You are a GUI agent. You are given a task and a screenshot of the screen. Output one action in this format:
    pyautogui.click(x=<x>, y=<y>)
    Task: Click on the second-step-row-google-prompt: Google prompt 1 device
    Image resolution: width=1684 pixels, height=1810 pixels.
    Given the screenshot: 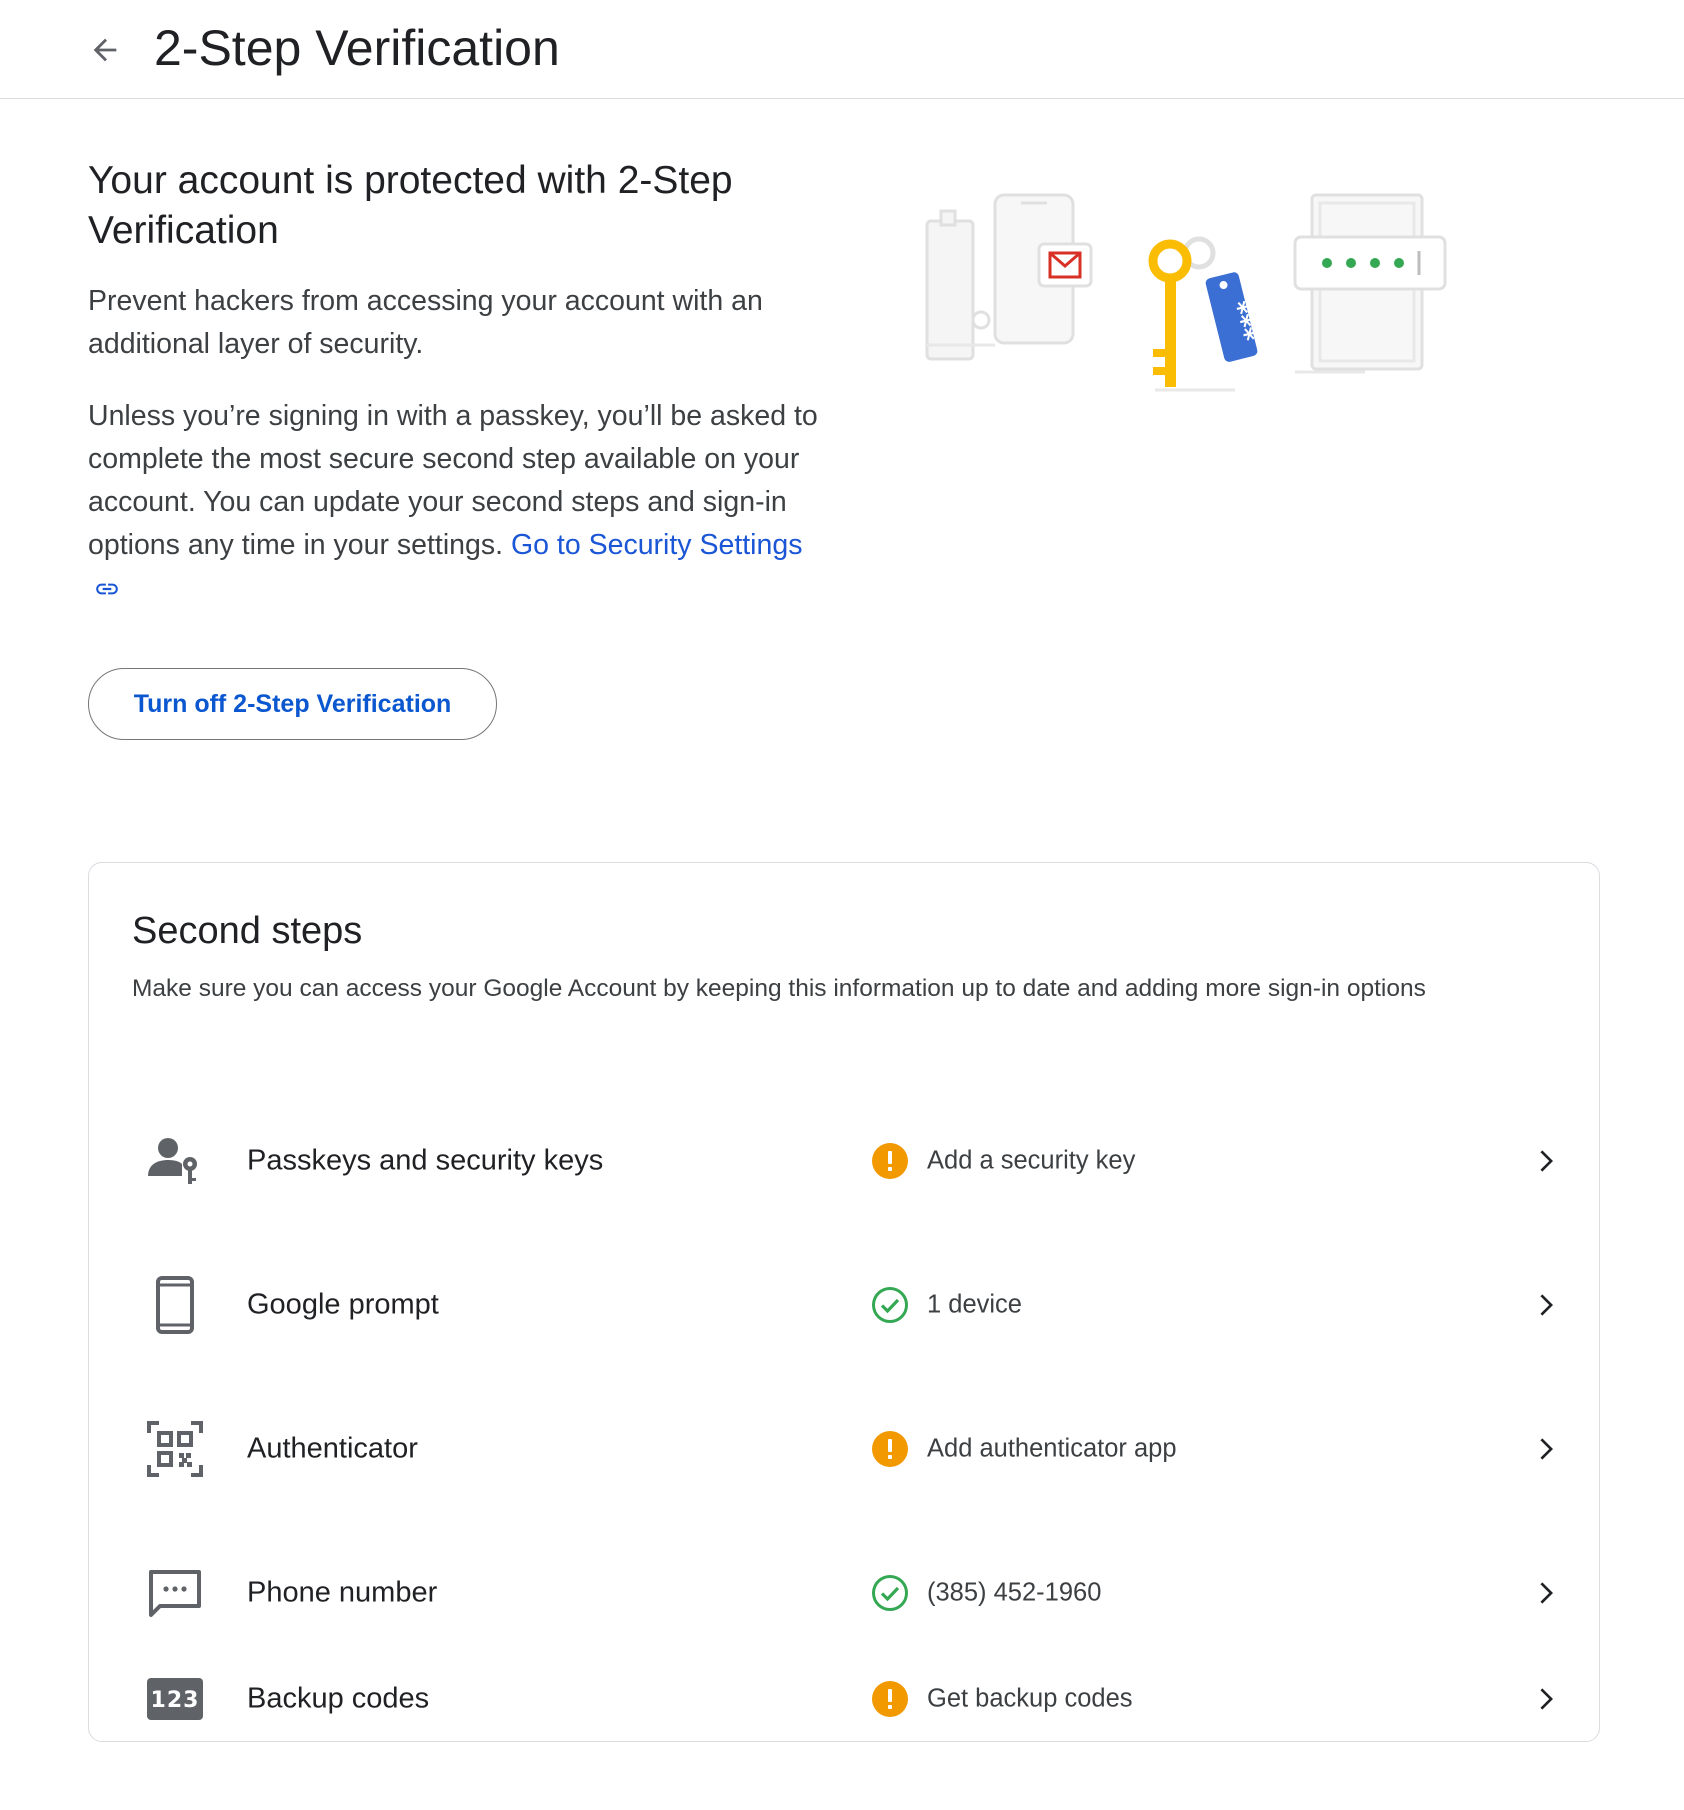 What is the action you would take?
    pyautogui.click(x=844, y=1305)
    